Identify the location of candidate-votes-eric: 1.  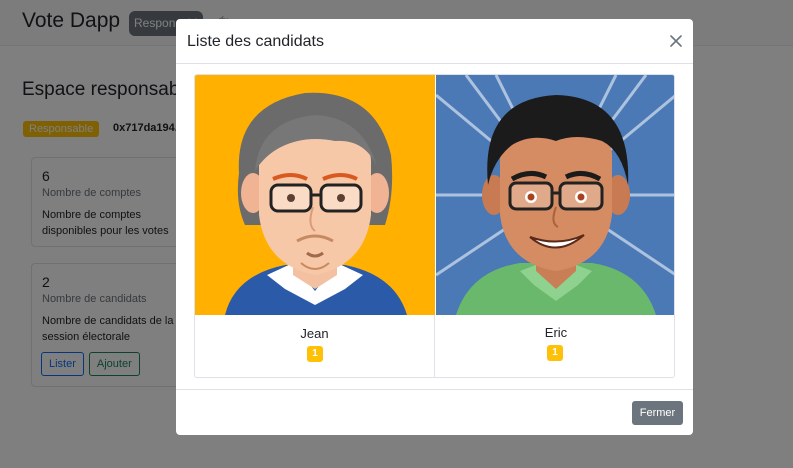
(555, 353).